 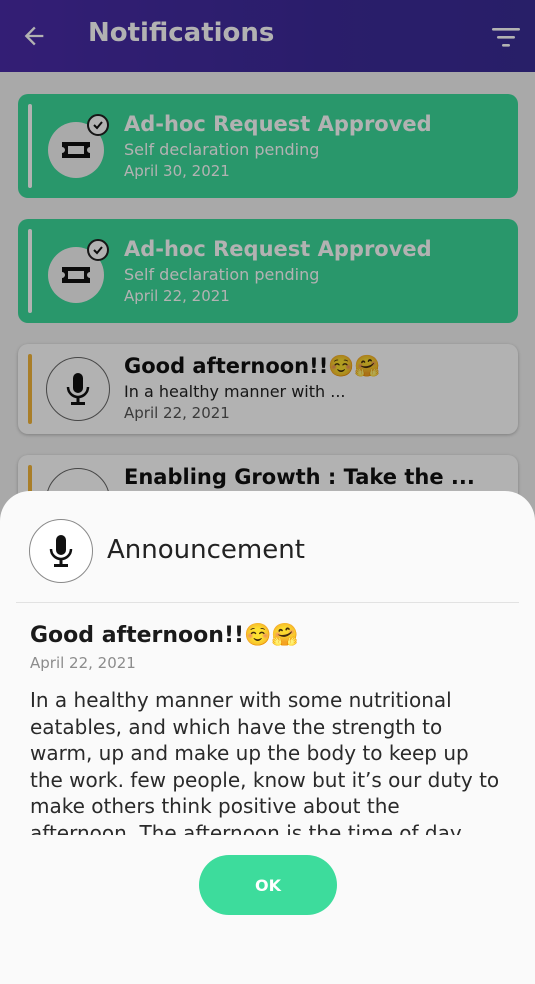 I want to click on divider, so click(x=267, y=602).